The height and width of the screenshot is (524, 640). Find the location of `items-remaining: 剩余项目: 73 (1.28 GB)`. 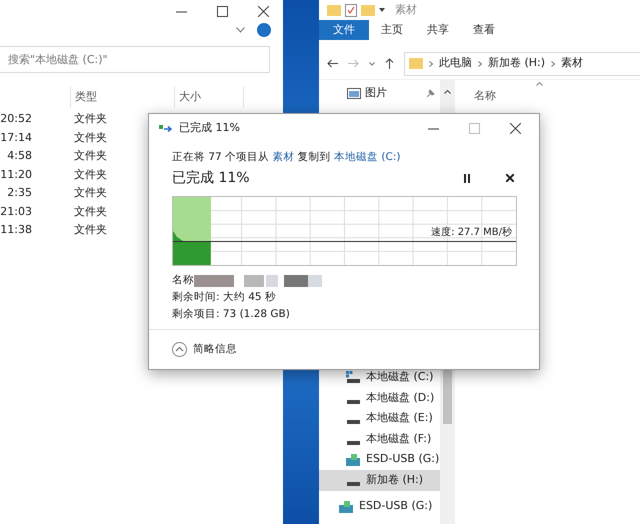

items-remaining: 剩余项目: 73 (1.28 GB) is located at coordinates (231, 314).